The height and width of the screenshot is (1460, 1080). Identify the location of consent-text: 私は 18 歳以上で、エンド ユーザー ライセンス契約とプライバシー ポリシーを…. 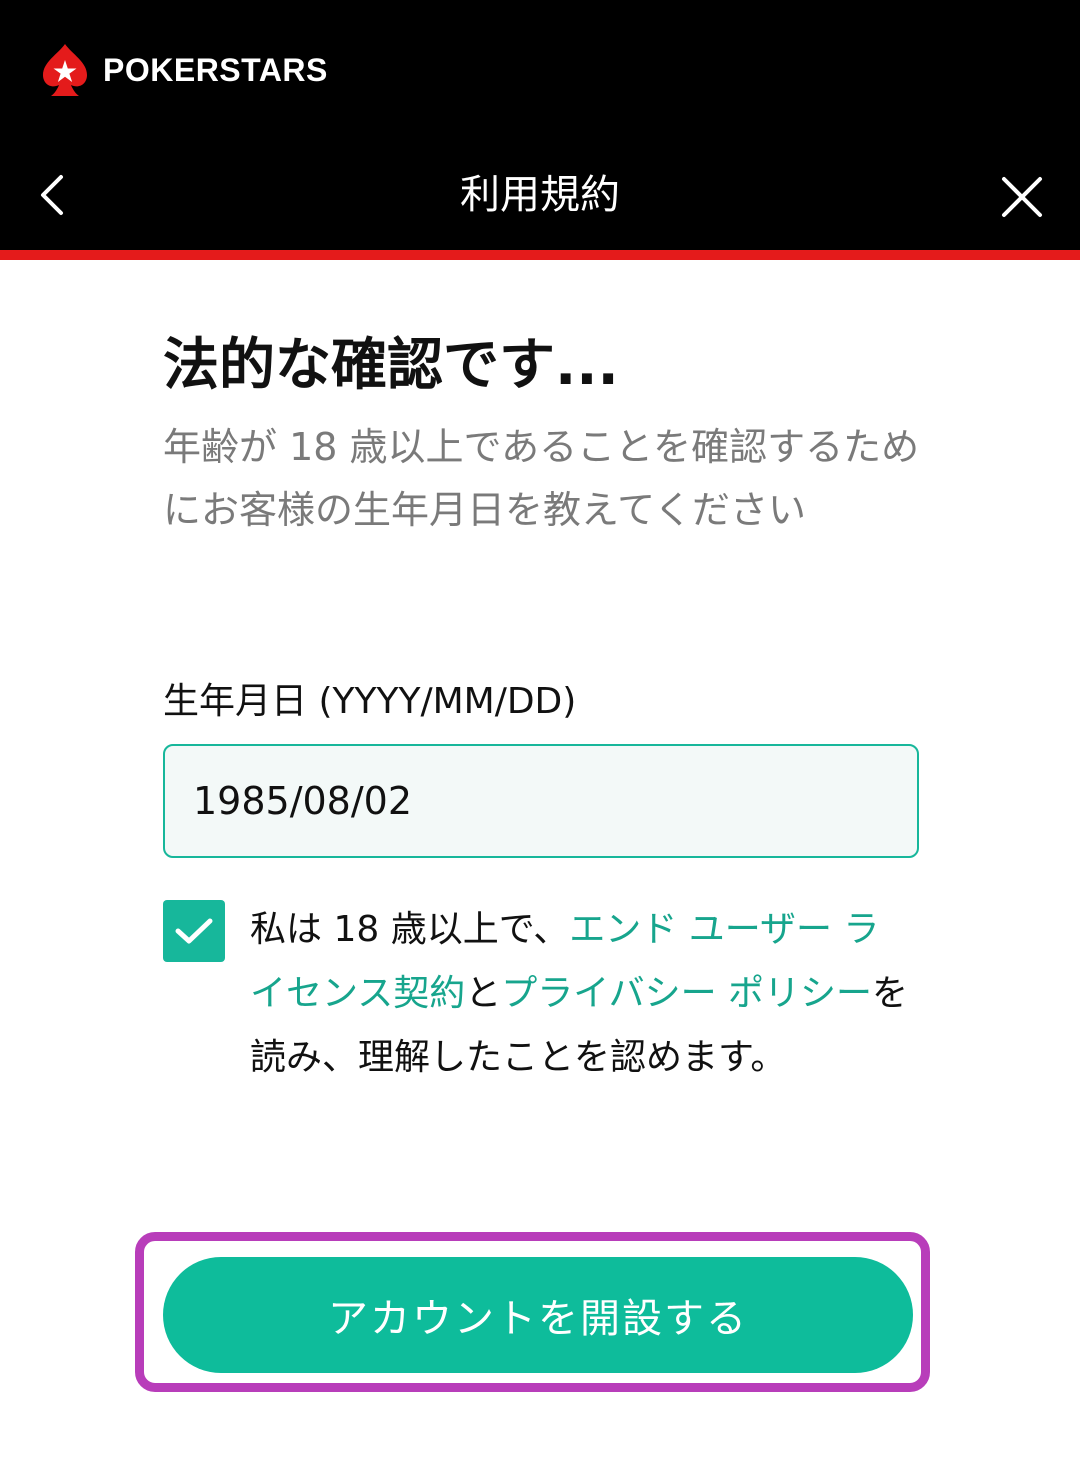
(580, 994).